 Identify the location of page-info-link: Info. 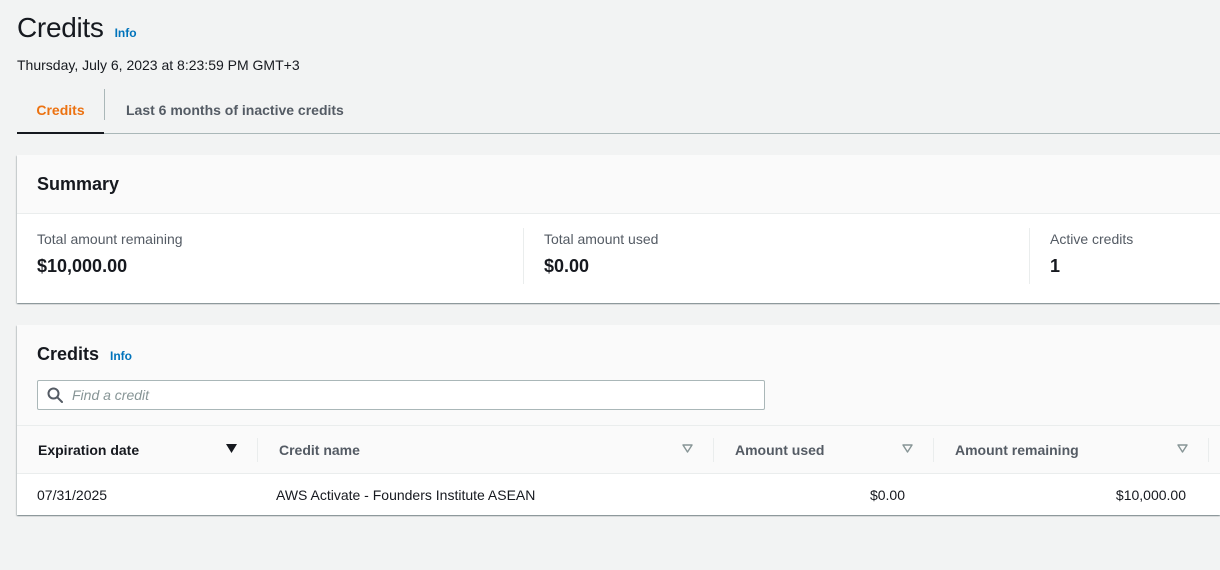
(126, 33).